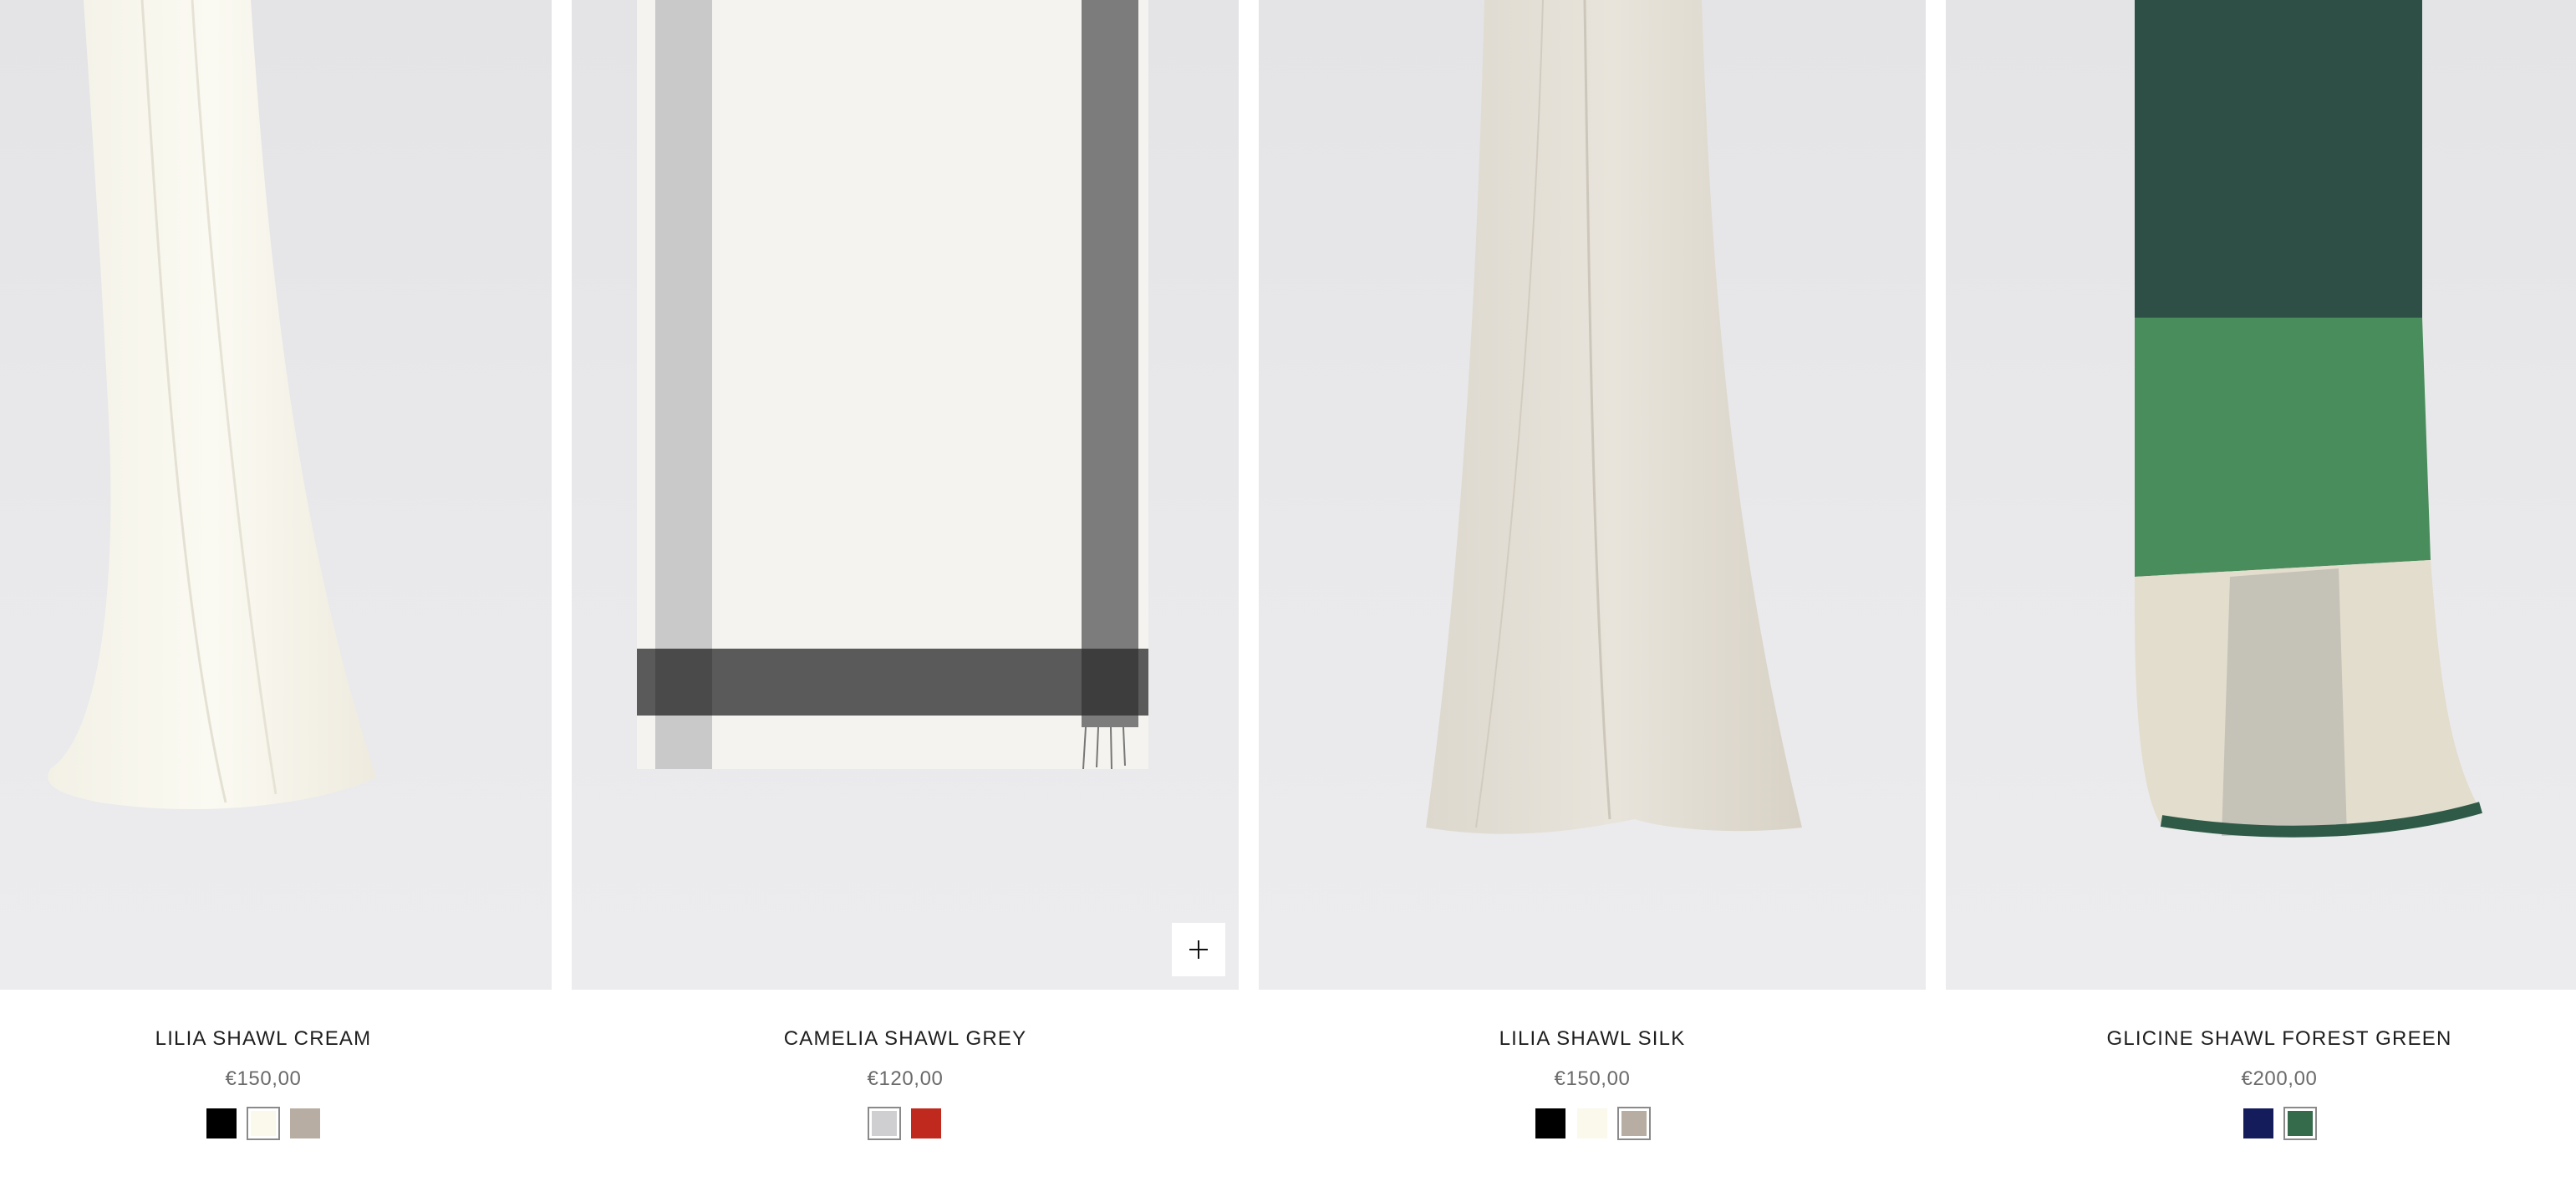 The height and width of the screenshot is (1197, 2576). Describe the element at coordinates (905, 1039) in the screenshot. I see `product-title: CAMELIA SHAWL GREY` at that location.